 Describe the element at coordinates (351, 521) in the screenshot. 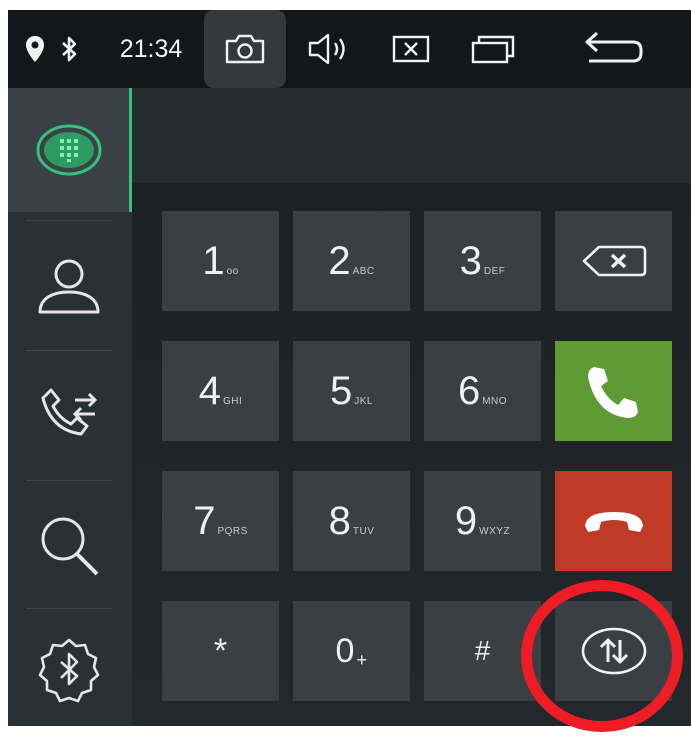

I see `key-8: 8 TUV` at that location.